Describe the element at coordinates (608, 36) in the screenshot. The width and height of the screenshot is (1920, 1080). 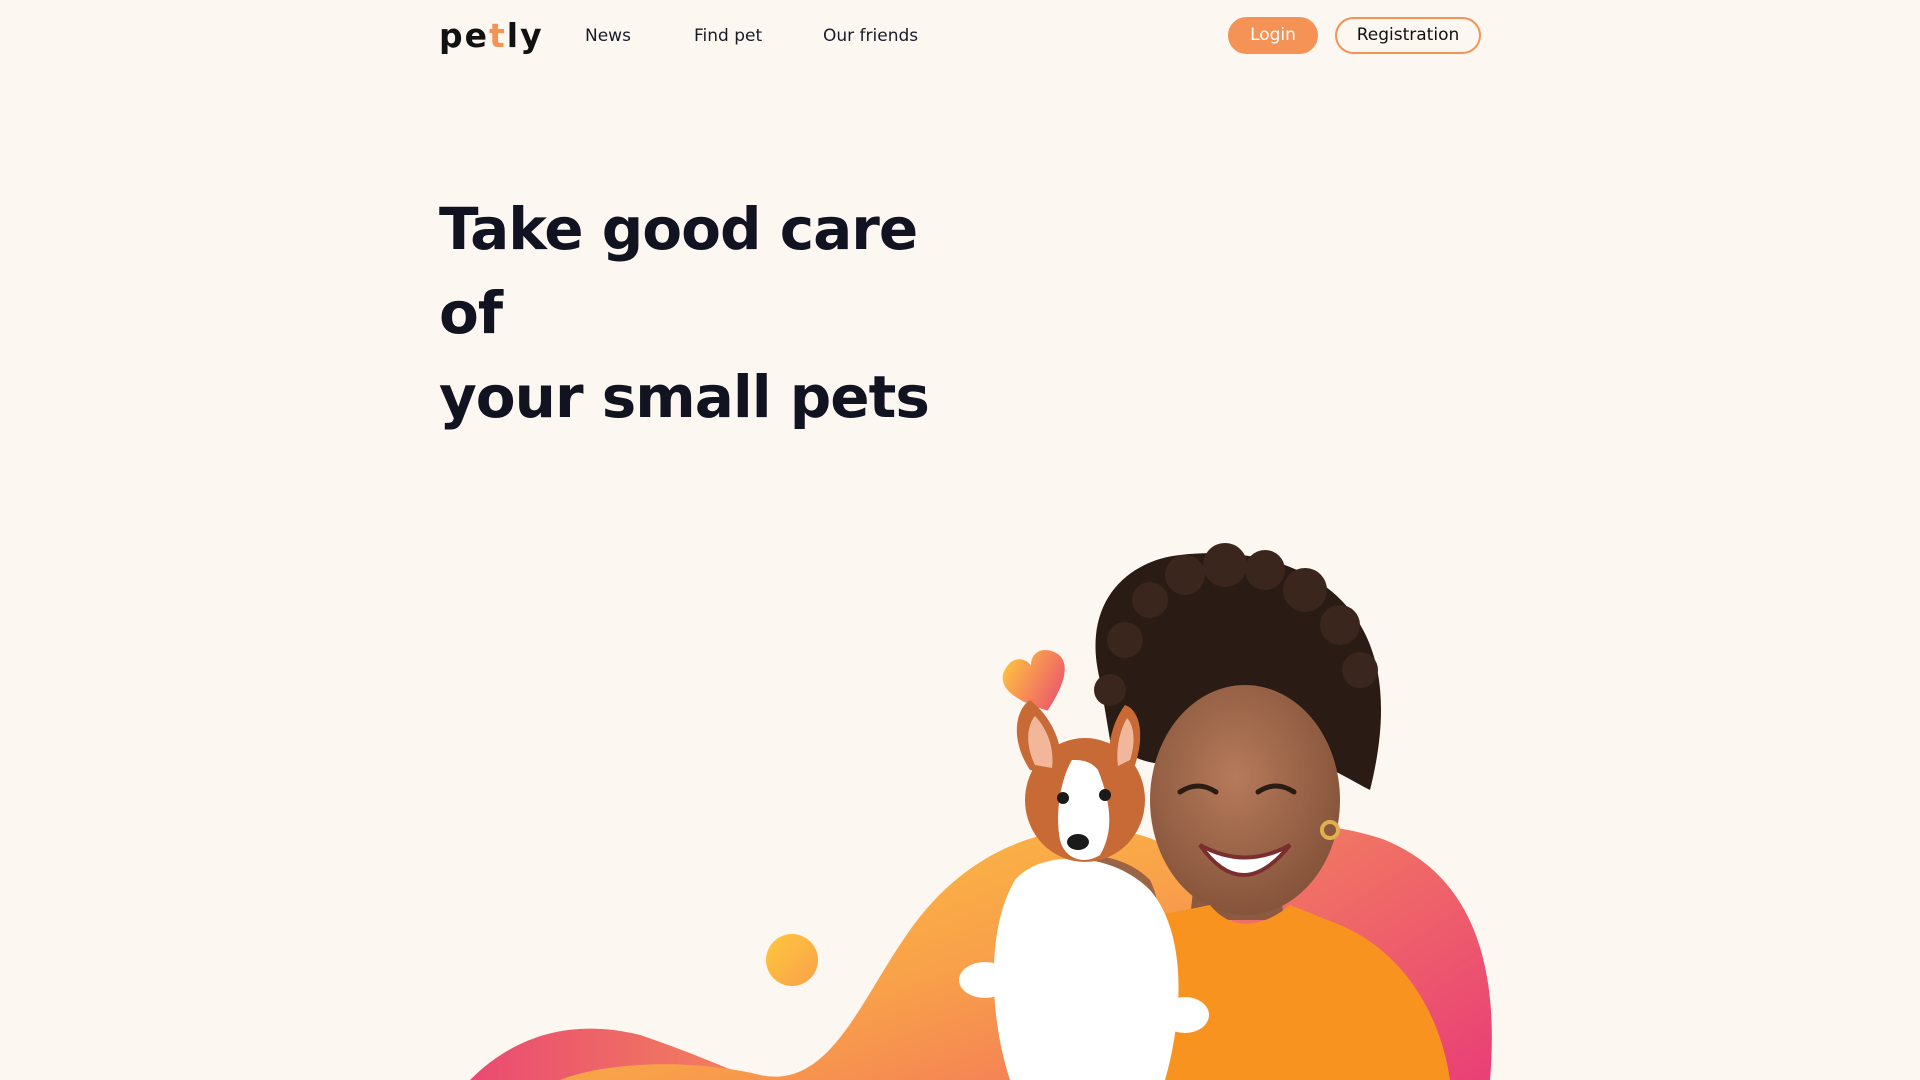
I see `nav-link-news: News` at that location.